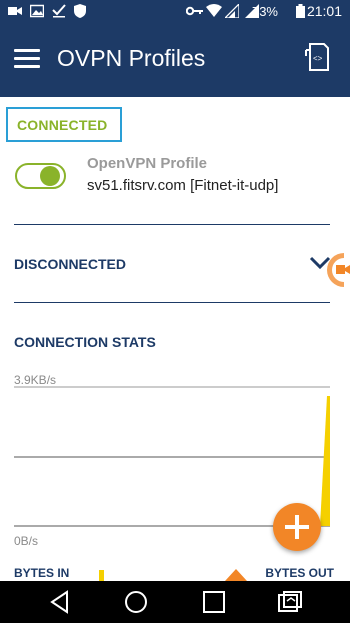 The height and width of the screenshot is (623, 350). What do you see at coordinates (70, 264) in the screenshot?
I see `disconnected-header: DISCONNECTED` at bounding box center [70, 264].